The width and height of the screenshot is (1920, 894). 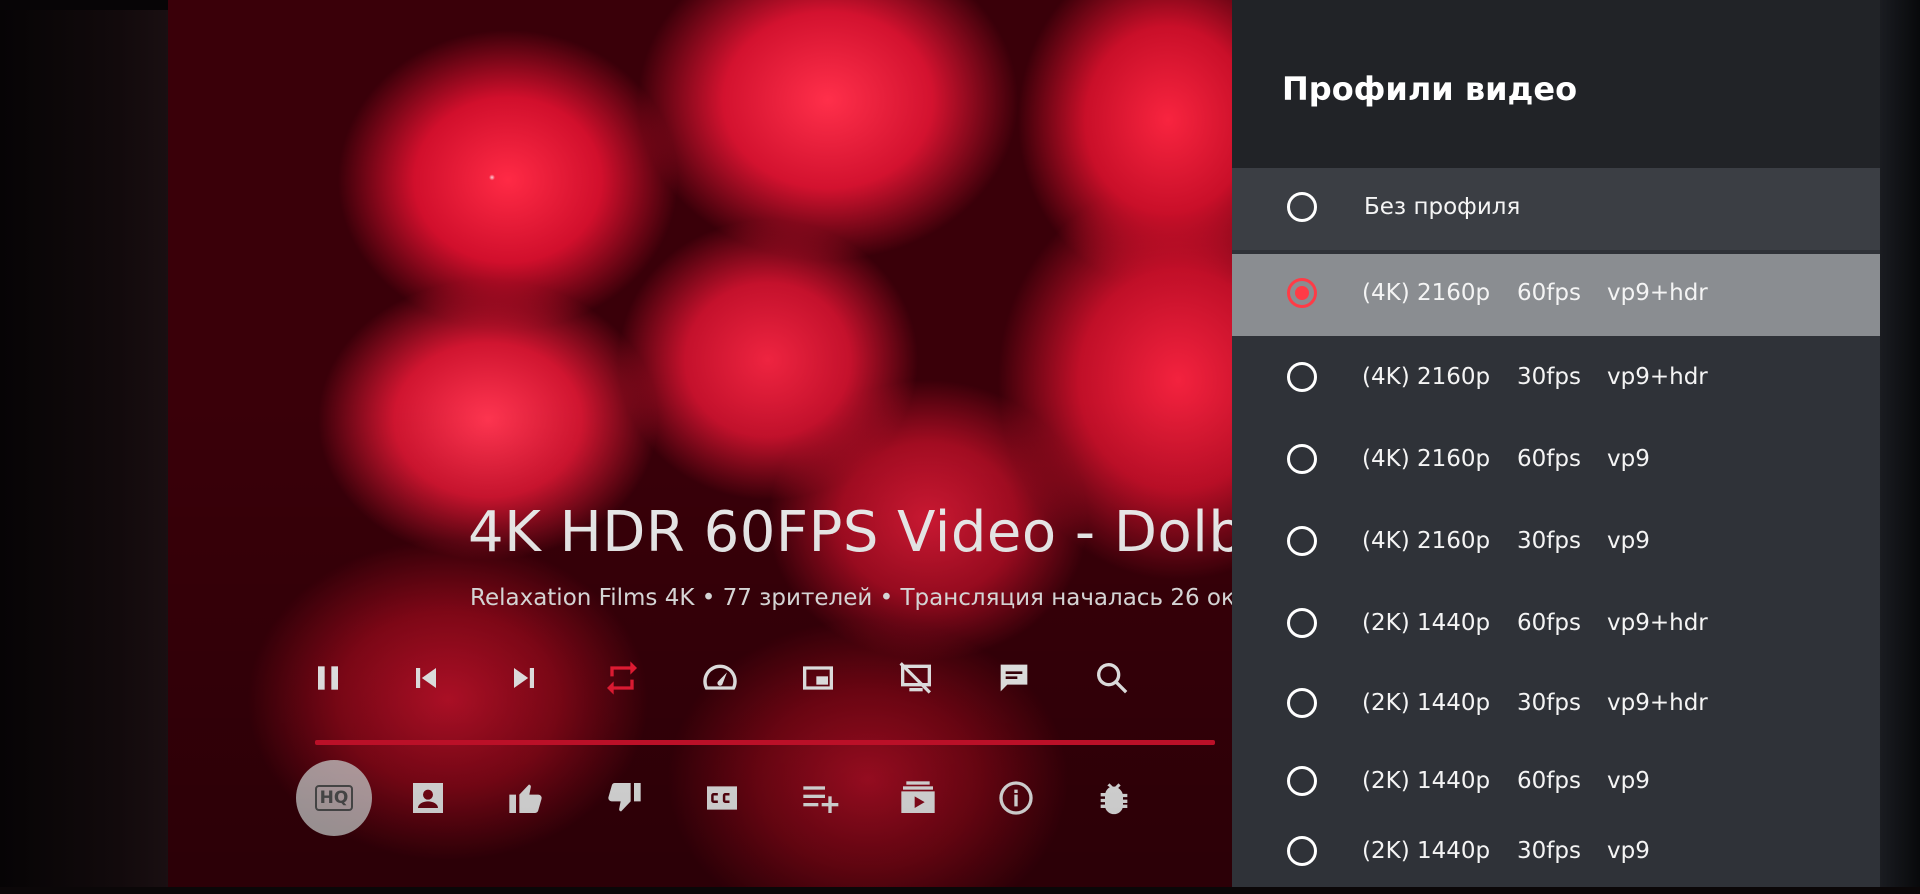 I want to click on option-label: Без профиля, so click(x=1442, y=207).